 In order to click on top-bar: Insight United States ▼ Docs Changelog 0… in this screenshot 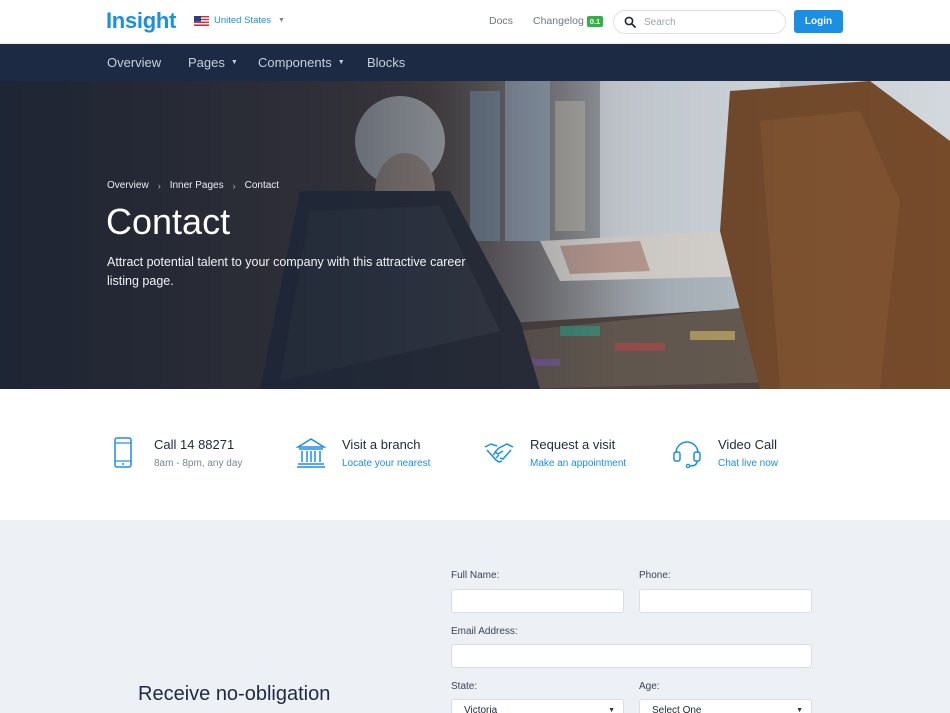, I will do `click(475, 22)`.